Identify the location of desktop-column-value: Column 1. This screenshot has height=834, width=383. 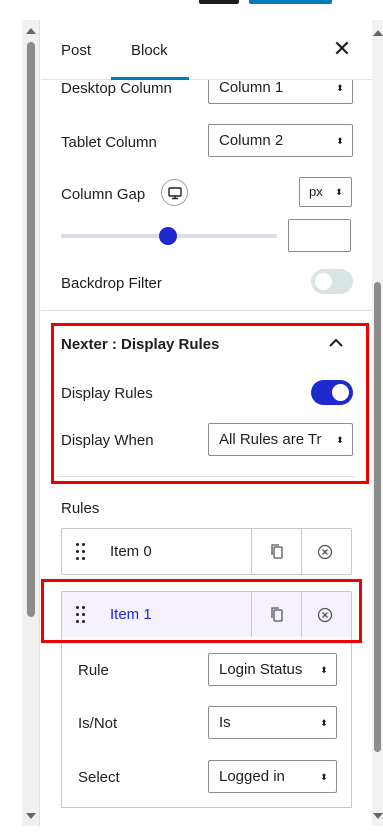
(251, 87).